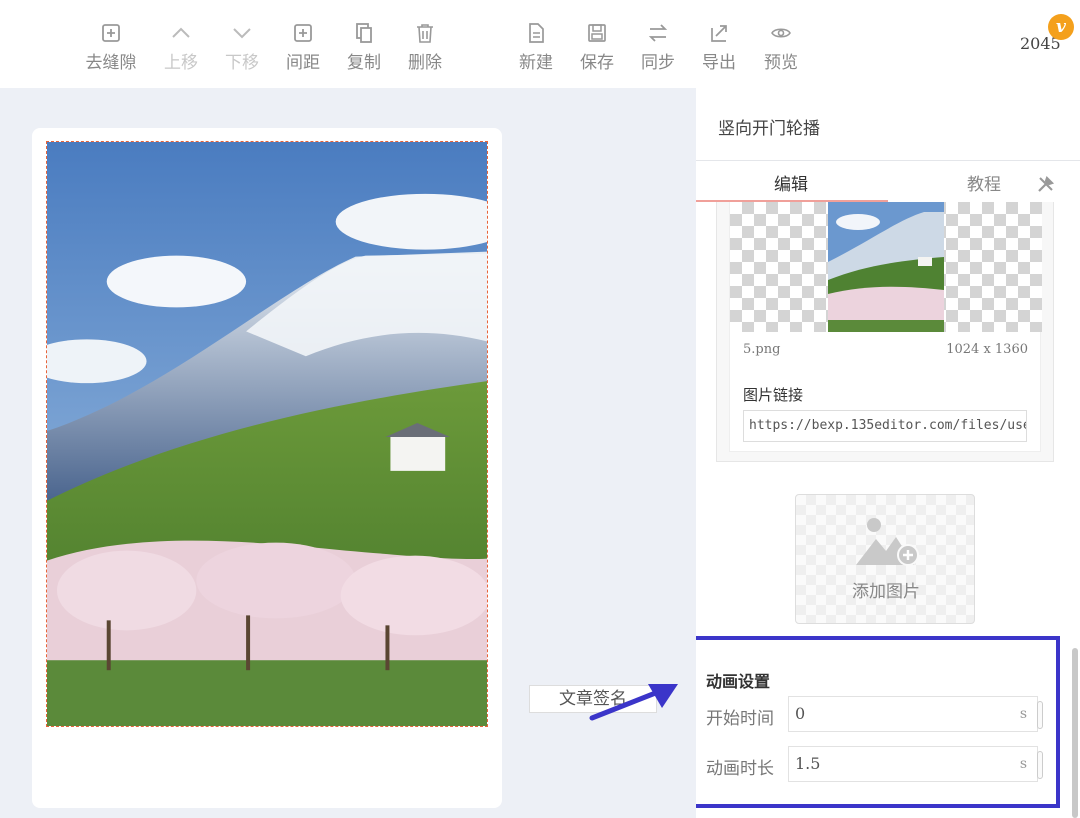 The height and width of the screenshot is (818, 1080). Describe the element at coordinates (633, 702) in the screenshot. I see `annotation-arrow-icon` at that location.